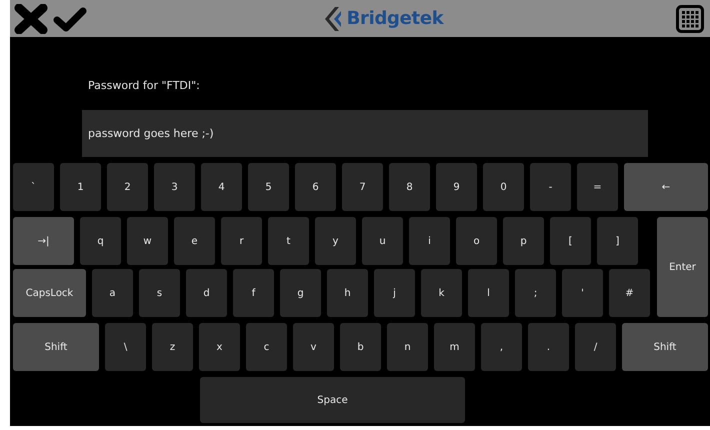 The image size is (710, 430). What do you see at coordinates (33, 187) in the screenshot?
I see `key: `` at bounding box center [33, 187].